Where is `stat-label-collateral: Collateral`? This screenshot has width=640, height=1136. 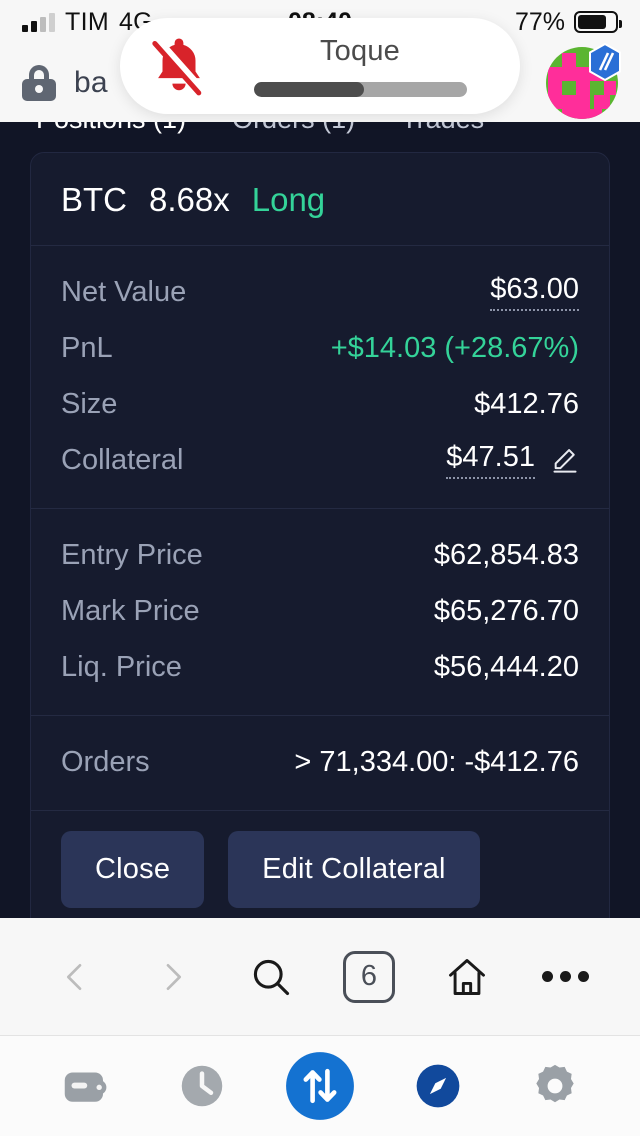
stat-label-collateral: Collateral is located at coordinates (122, 459).